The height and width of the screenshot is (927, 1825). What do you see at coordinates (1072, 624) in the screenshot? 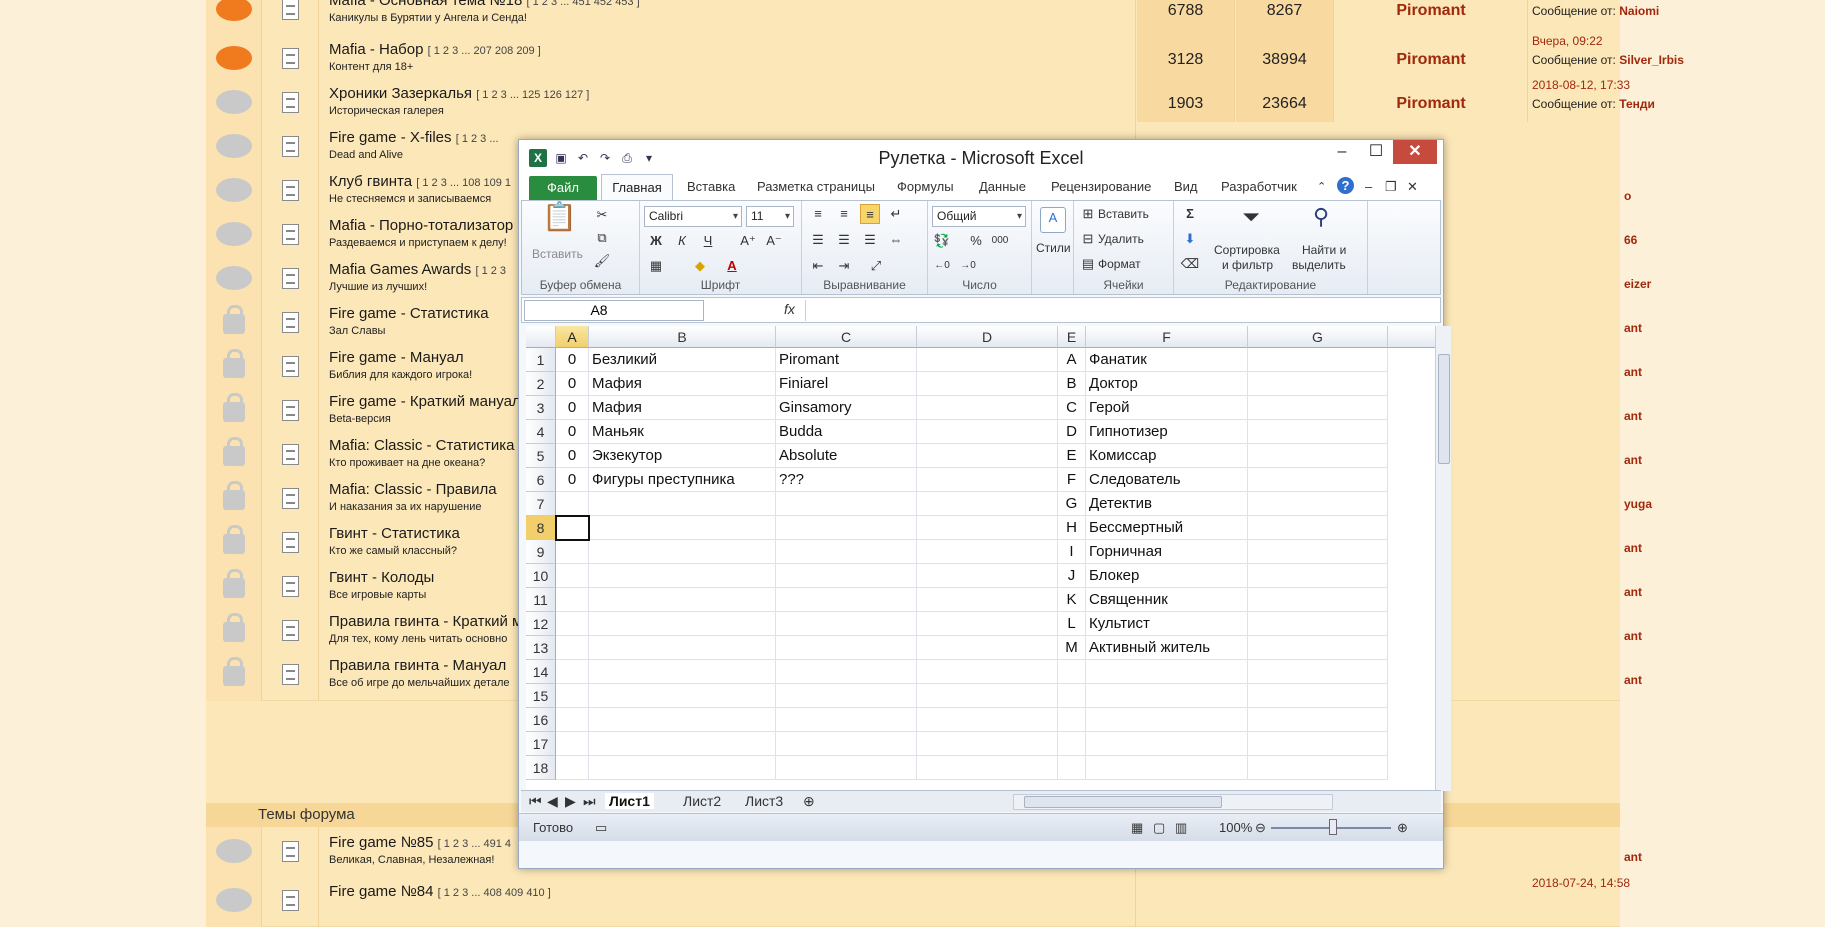
I see `cell-e12: L` at bounding box center [1072, 624].